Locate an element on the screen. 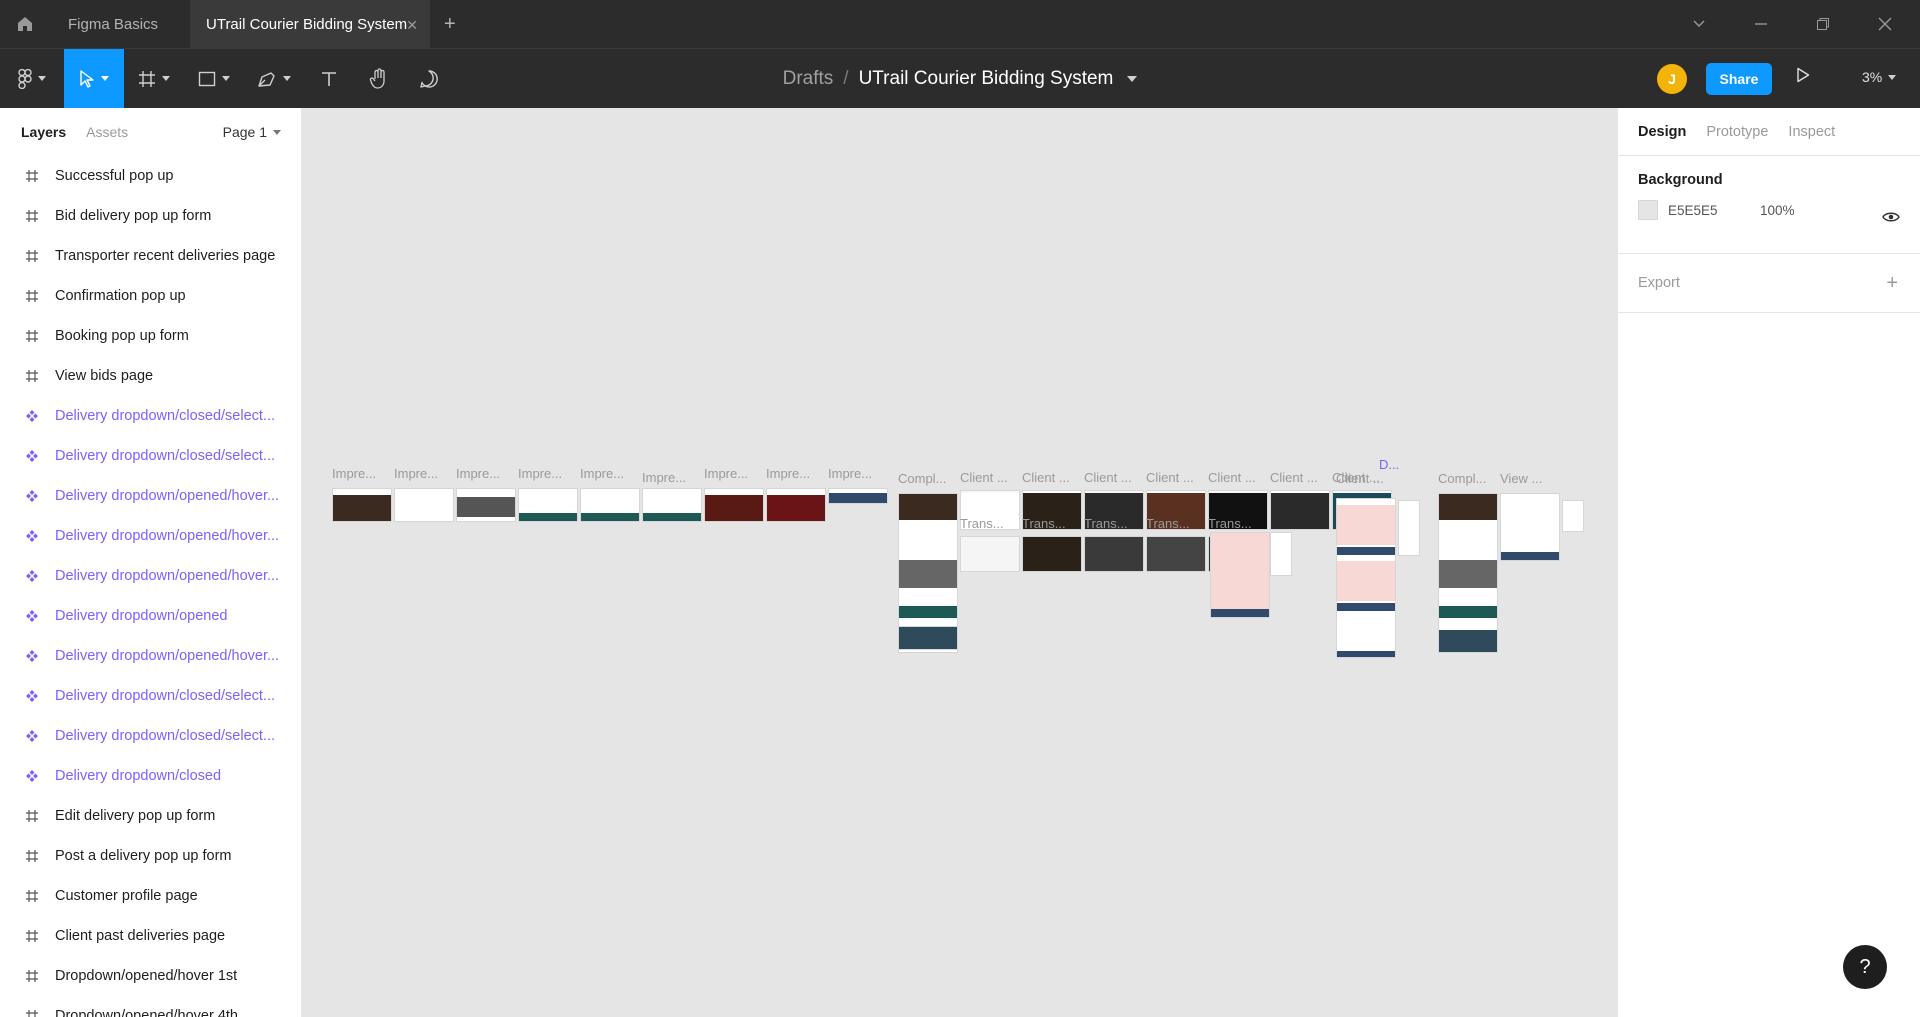  background-opacity-field: 100% is located at coordinates (1777, 210).